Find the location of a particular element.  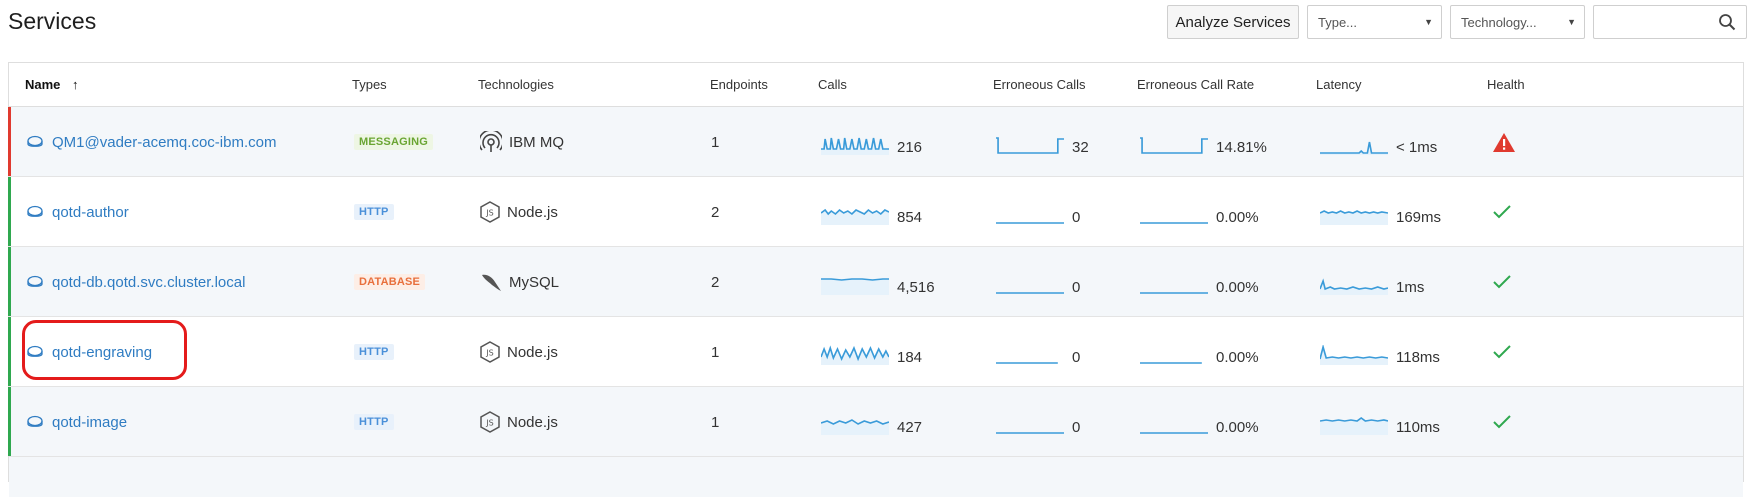

service-name: QM1@vader-acemq.coc-ibm.com is located at coordinates (164, 142).